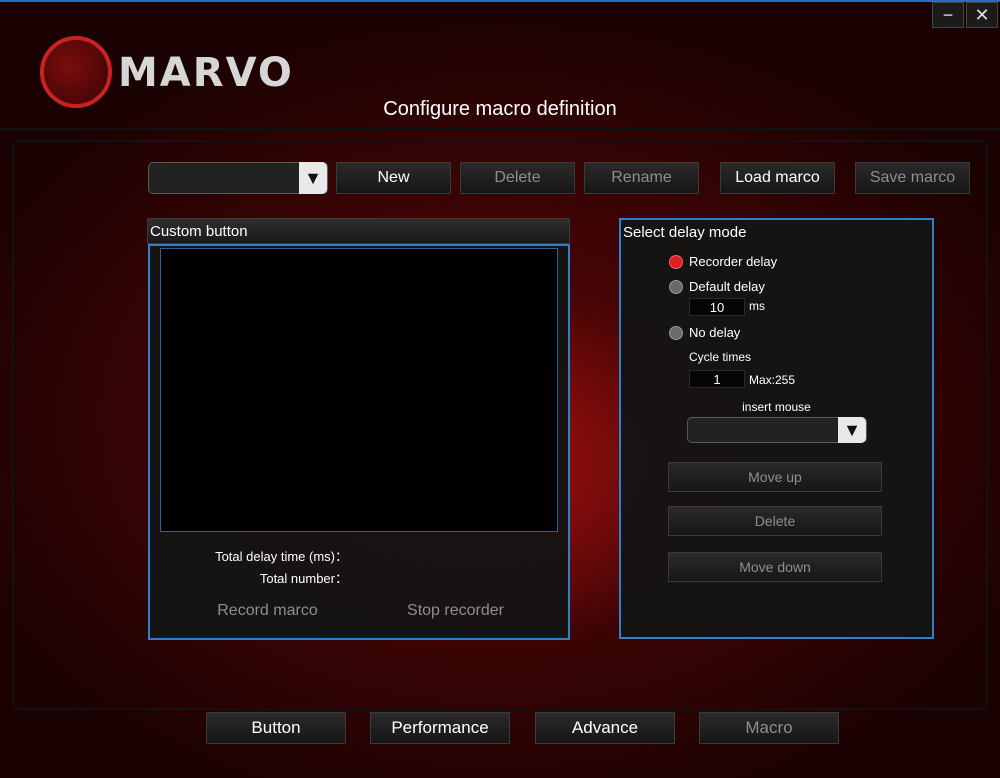 This screenshot has width=1000, height=778. I want to click on default-delay-input: 10, so click(717, 307).